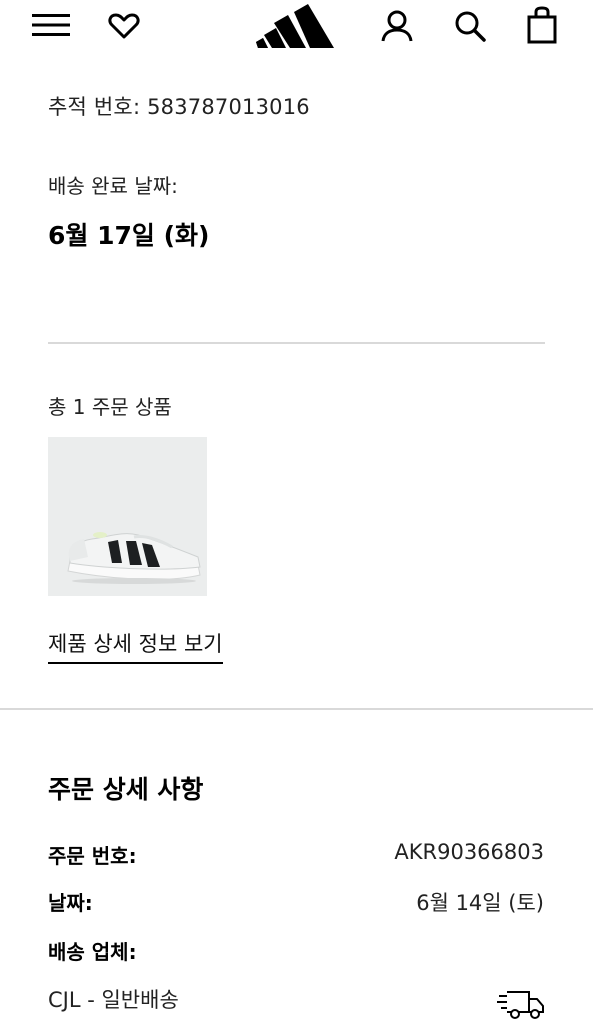 The image size is (593, 1024). Describe the element at coordinates (92, 856) in the screenshot. I see `order-number-label: 주문 번호:` at that location.